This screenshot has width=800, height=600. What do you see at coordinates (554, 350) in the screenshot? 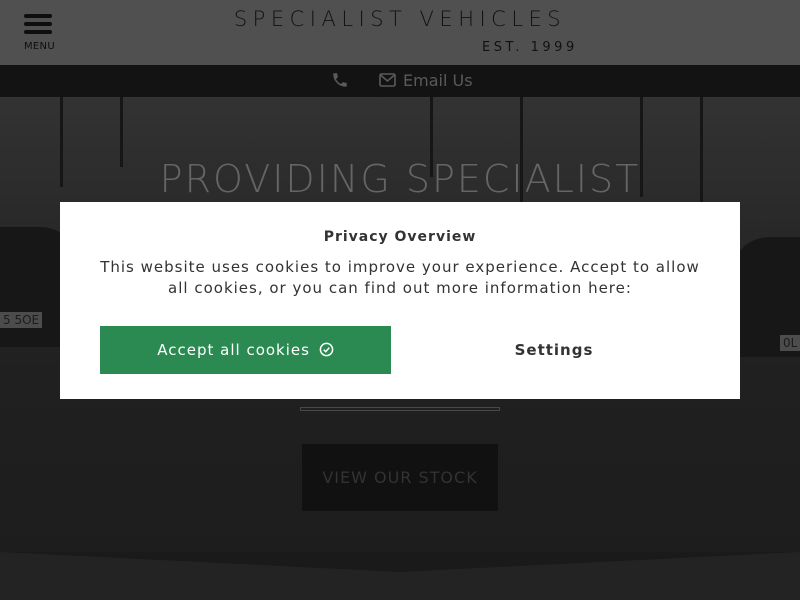
I see `cookie-settings-button: Settings` at bounding box center [554, 350].